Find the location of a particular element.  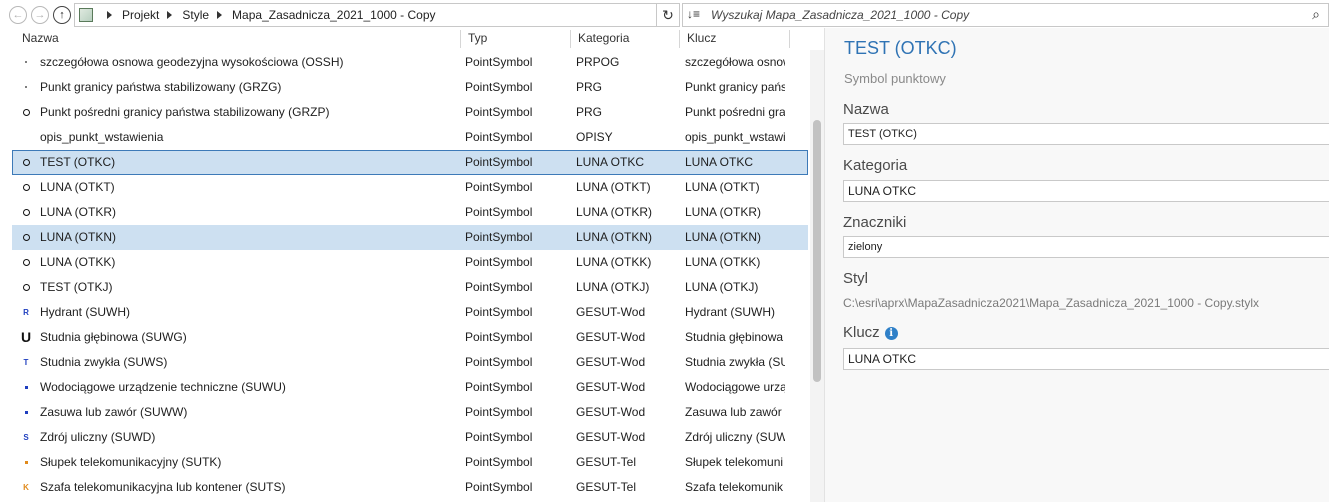

tags-field: zielony is located at coordinates (1086, 247).